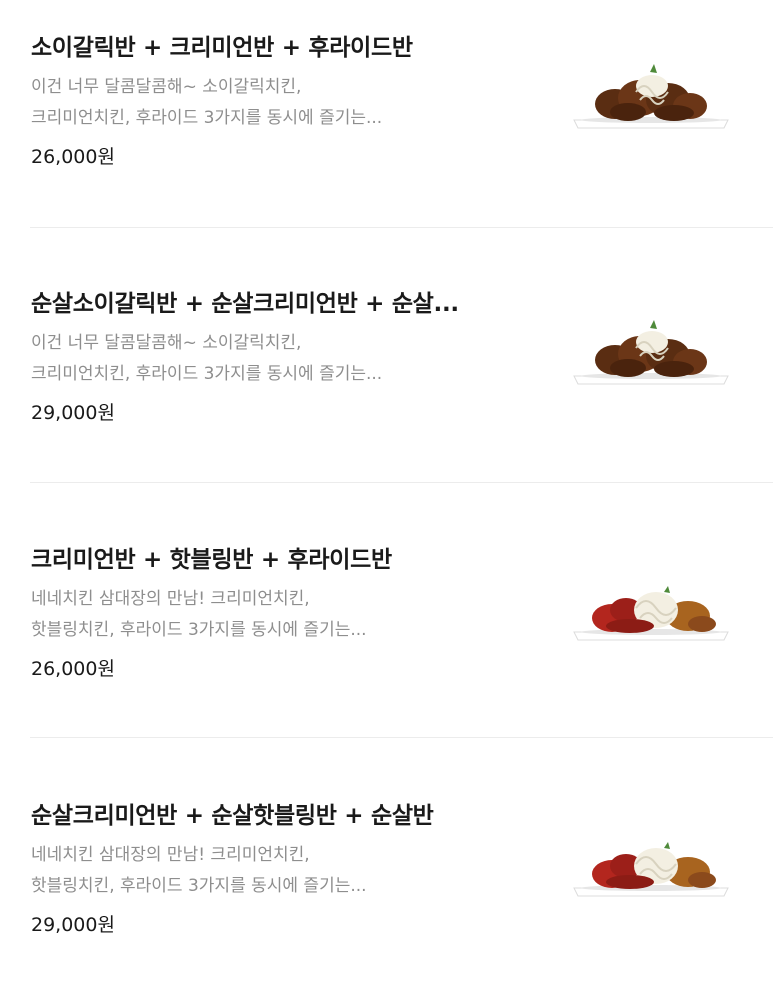  I want to click on menu-item-name: 크리미언반 + 핫블링반 + 후라이드반, so click(211, 560).